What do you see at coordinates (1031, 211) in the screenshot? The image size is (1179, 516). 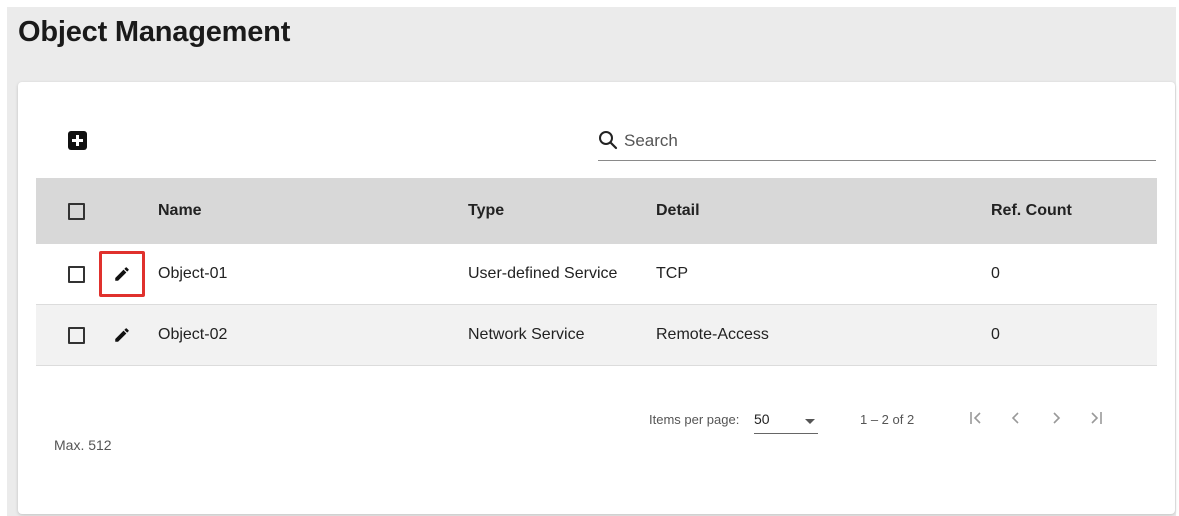 I see `header-ref-count: Ref. Count` at bounding box center [1031, 211].